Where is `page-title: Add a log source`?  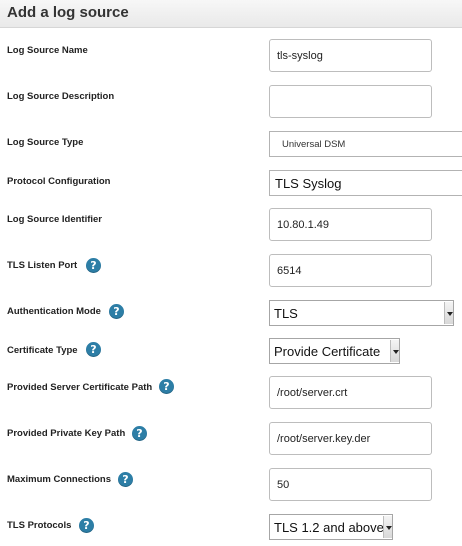
page-title: Add a log source is located at coordinates (68, 12).